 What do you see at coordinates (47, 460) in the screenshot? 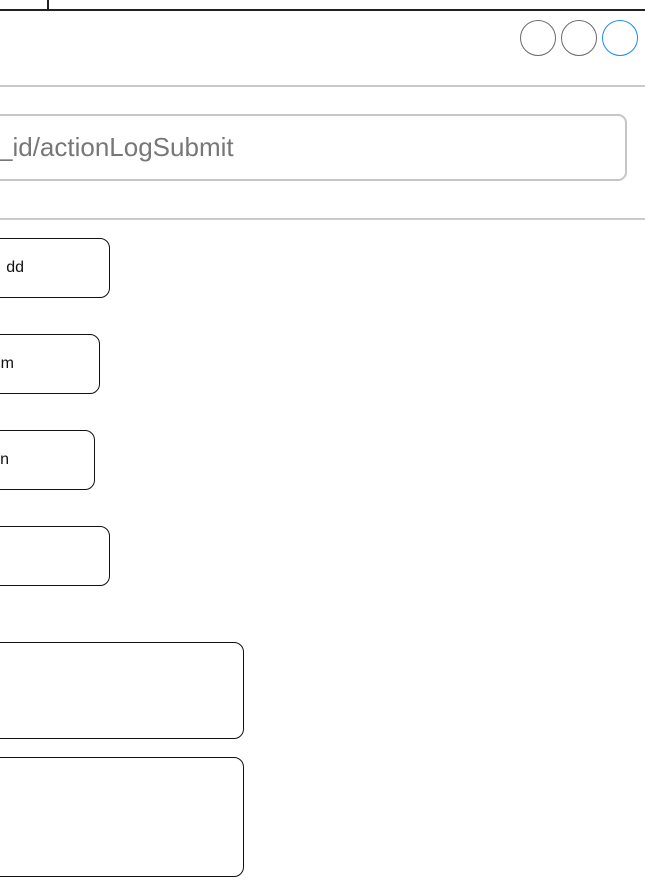
I see `action-button-3: n` at bounding box center [47, 460].